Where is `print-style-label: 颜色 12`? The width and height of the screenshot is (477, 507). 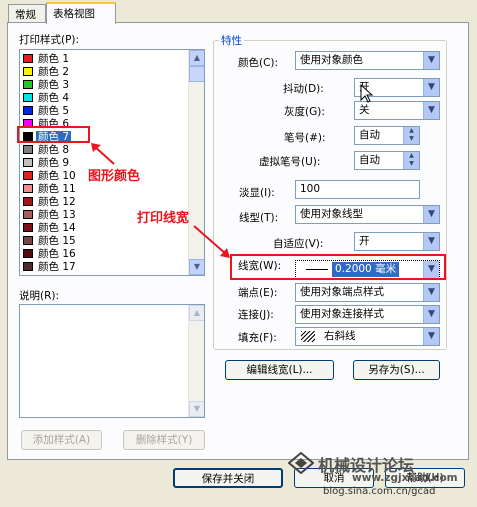
print-style-label: 颜色 12 is located at coordinates (57, 202).